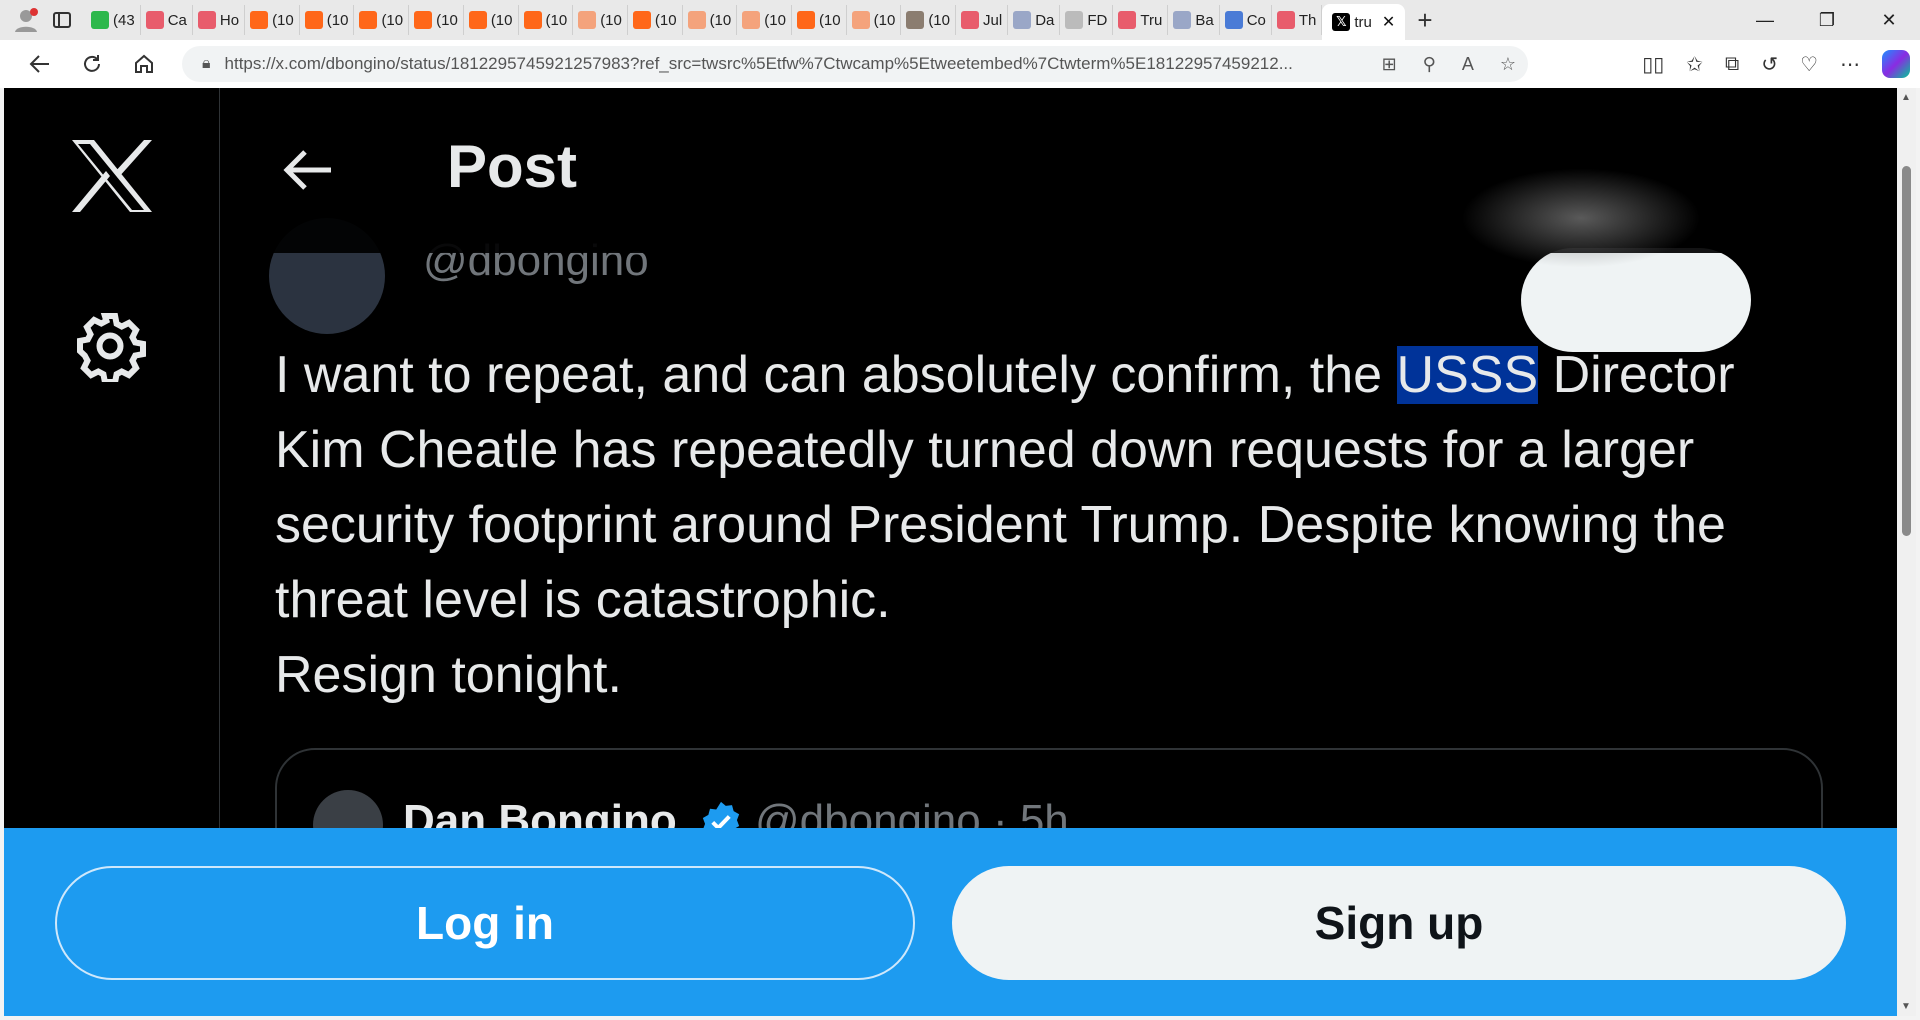 The height and width of the screenshot is (1020, 1920). Describe the element at coordinates (144, 64) in the screenshot. I see `home-button` at that location.